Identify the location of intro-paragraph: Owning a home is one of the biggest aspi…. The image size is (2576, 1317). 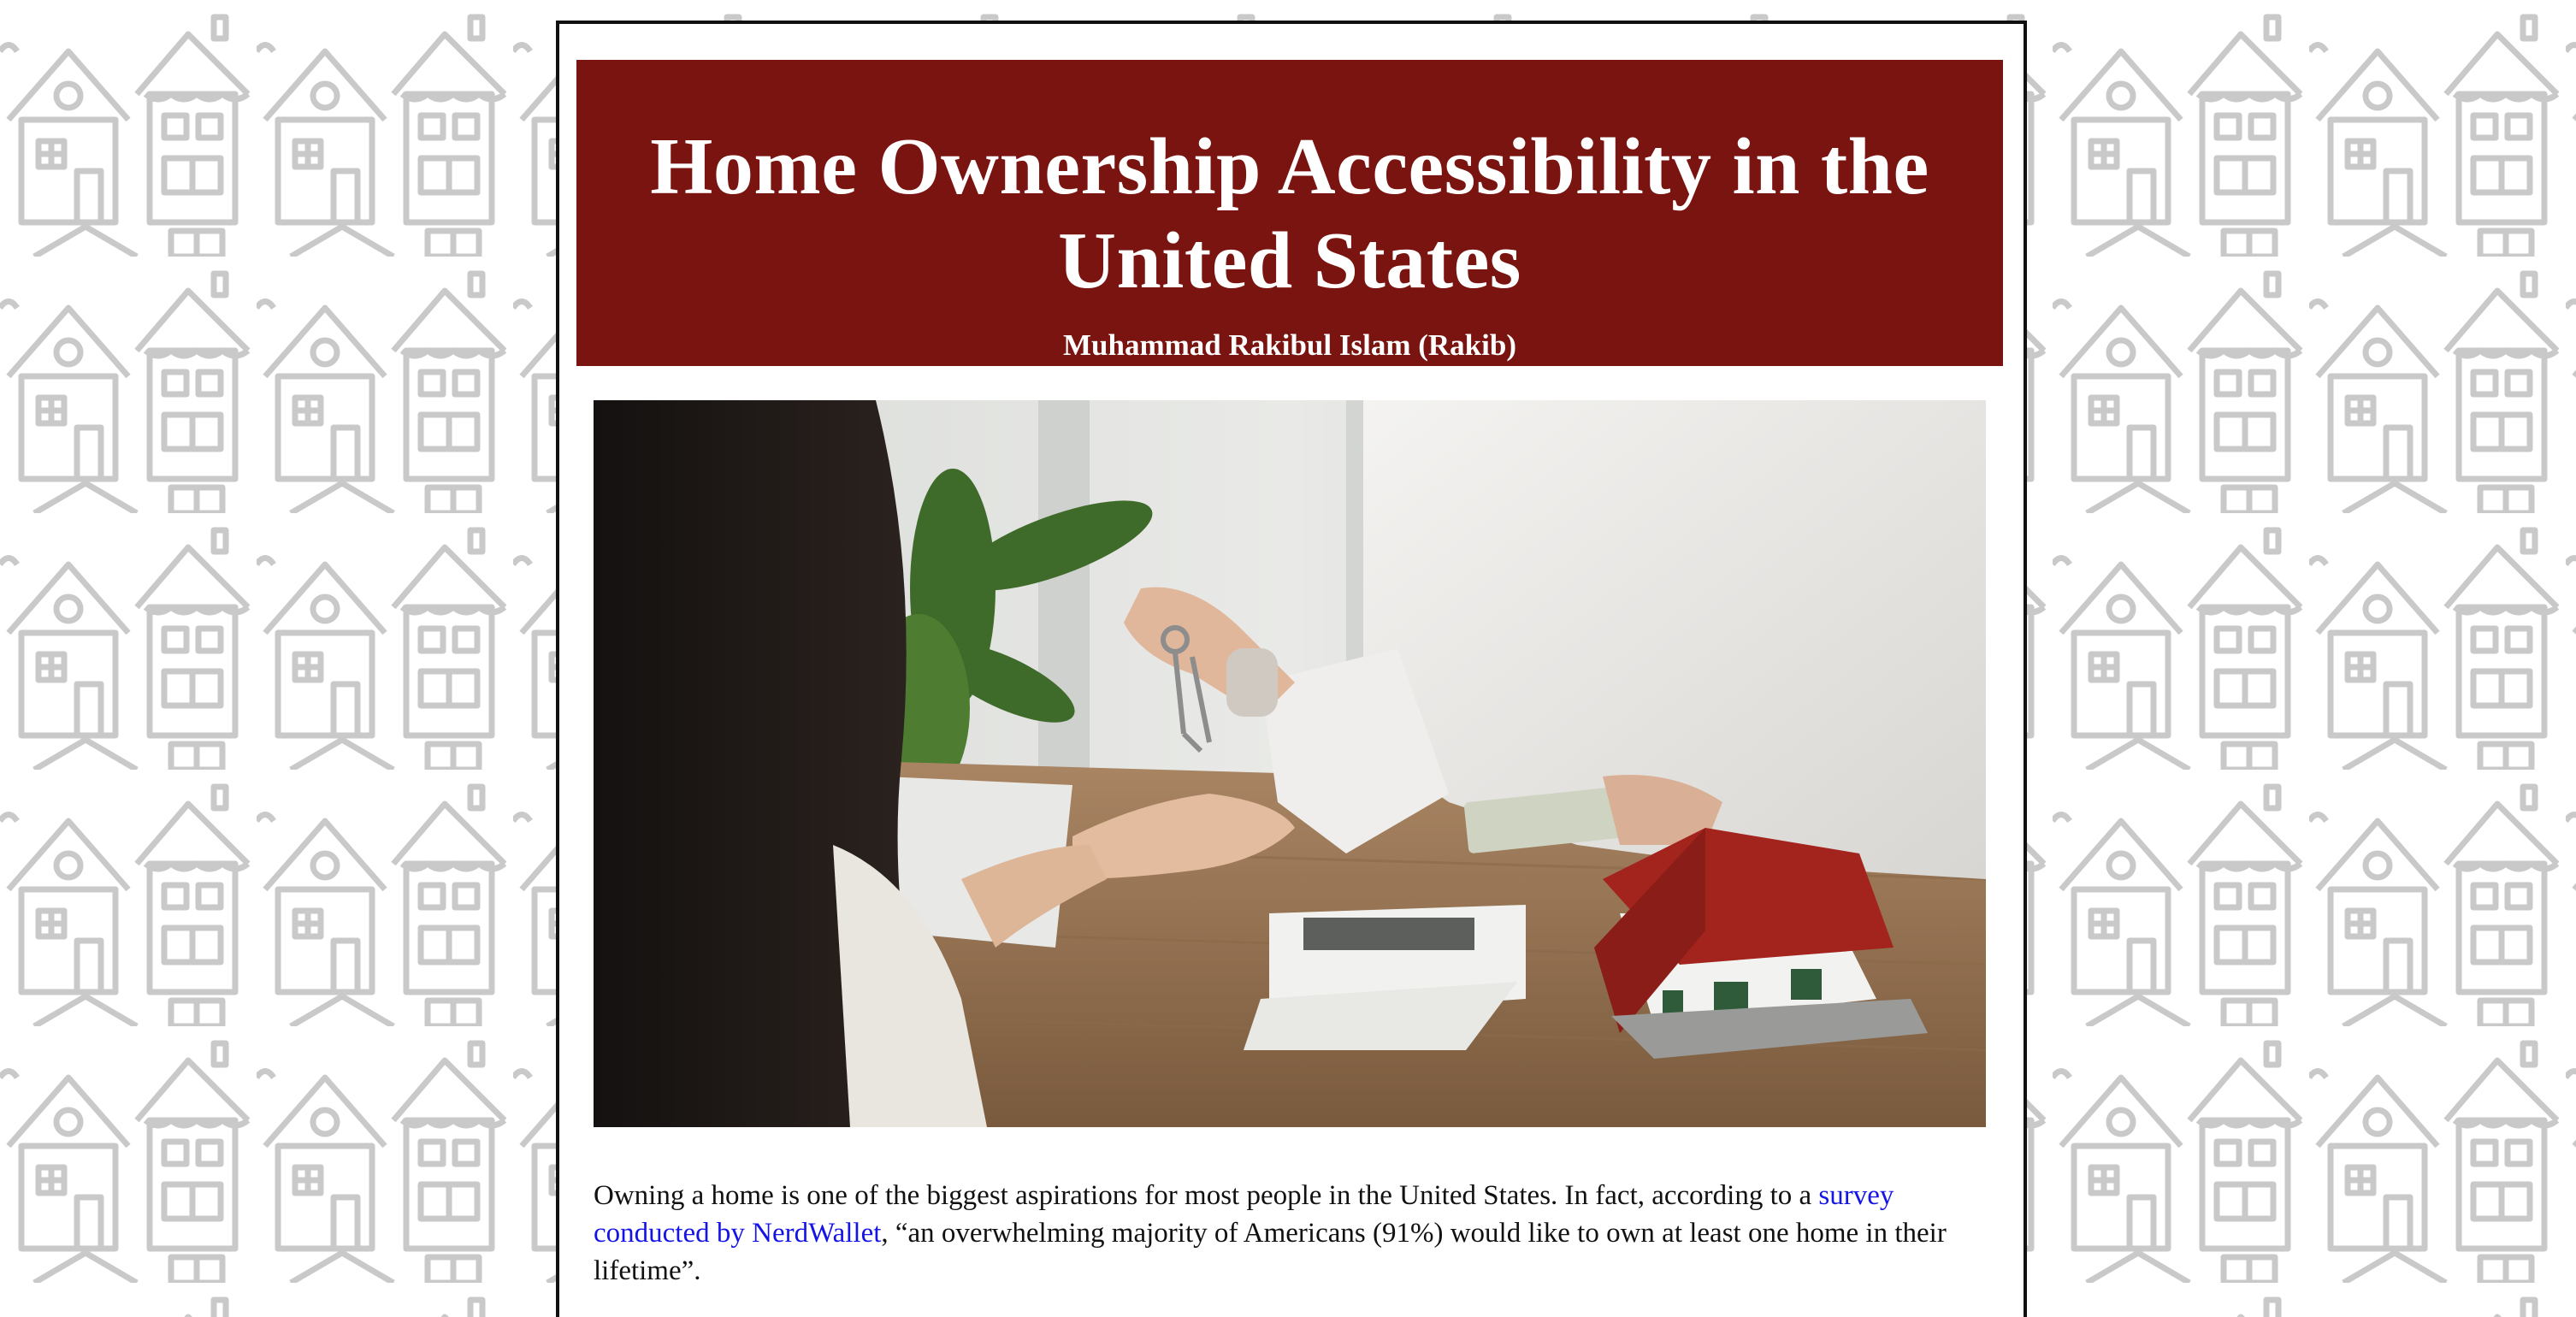
(1295, 1233).